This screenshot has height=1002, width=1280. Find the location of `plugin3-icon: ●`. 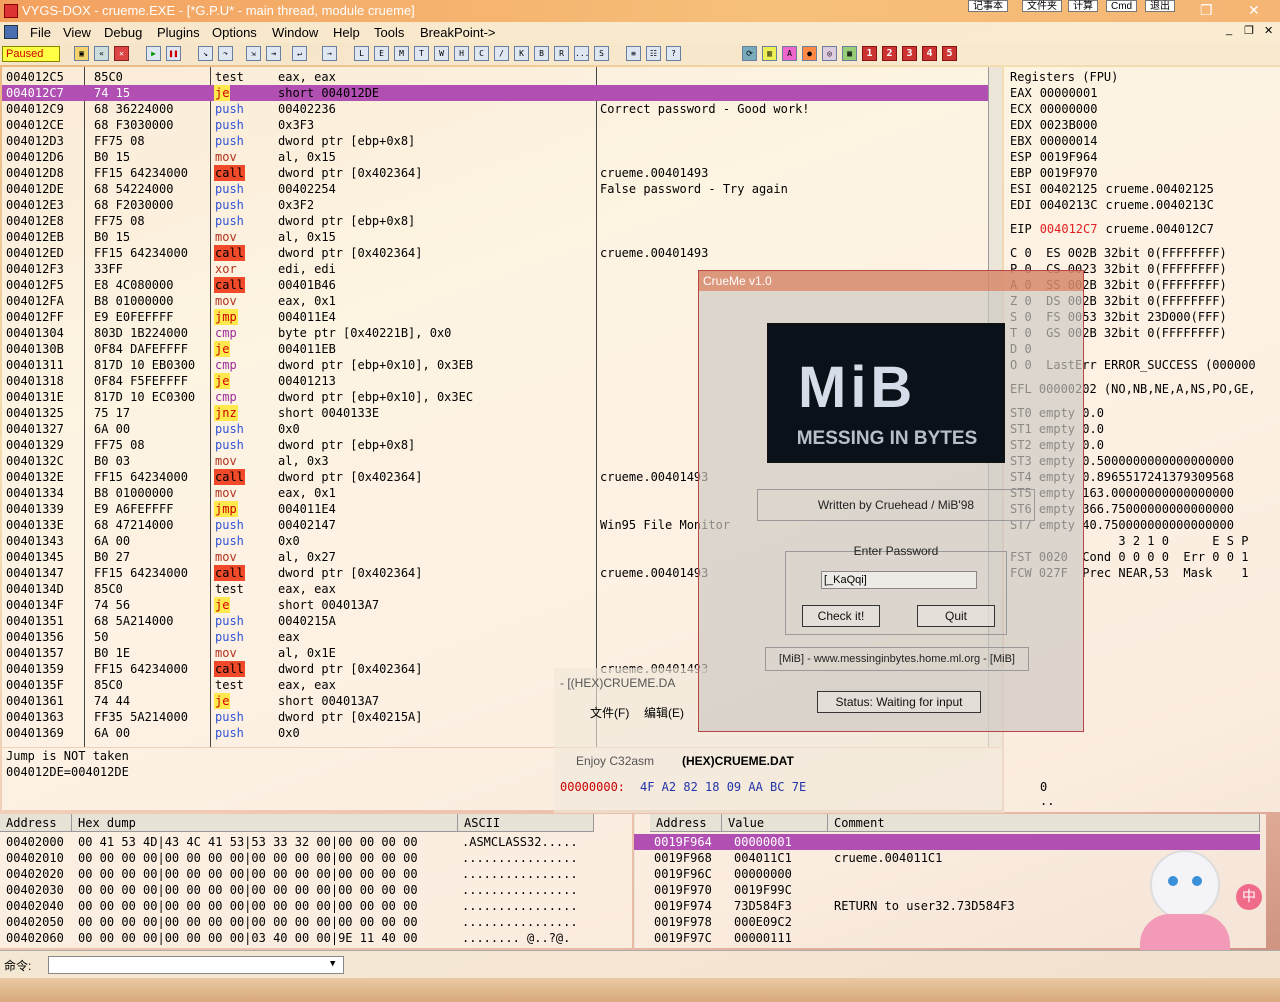

plugin3-icon: ● is located at coordinates (809, 53).